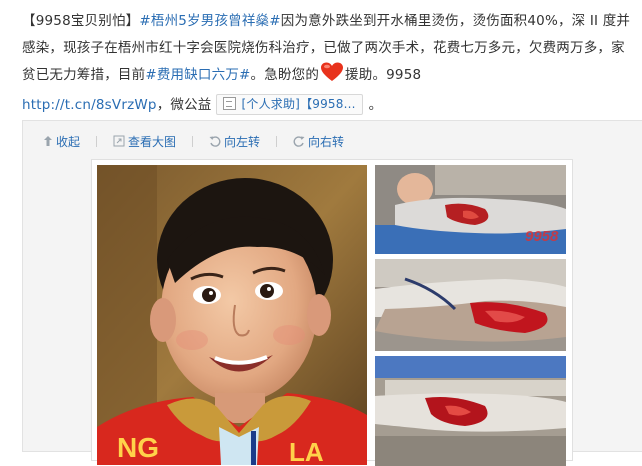 The width and height of the screenshot is (642, 466). What do you see at coordinates (119, 141) in the screenshot?
I see `zoom-image-icon` at bounding box center [119, 141].